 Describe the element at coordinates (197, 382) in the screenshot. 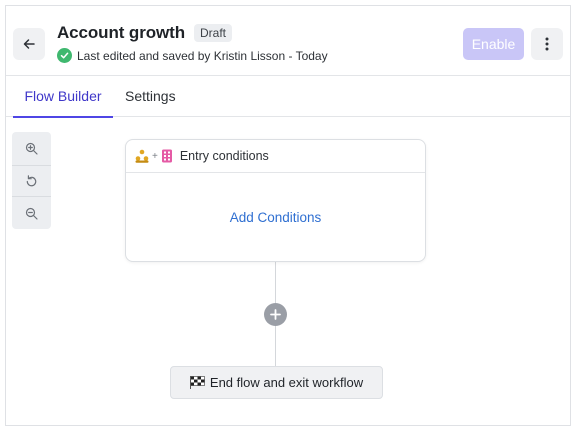

I see `checkered-flag-icon` at that location.